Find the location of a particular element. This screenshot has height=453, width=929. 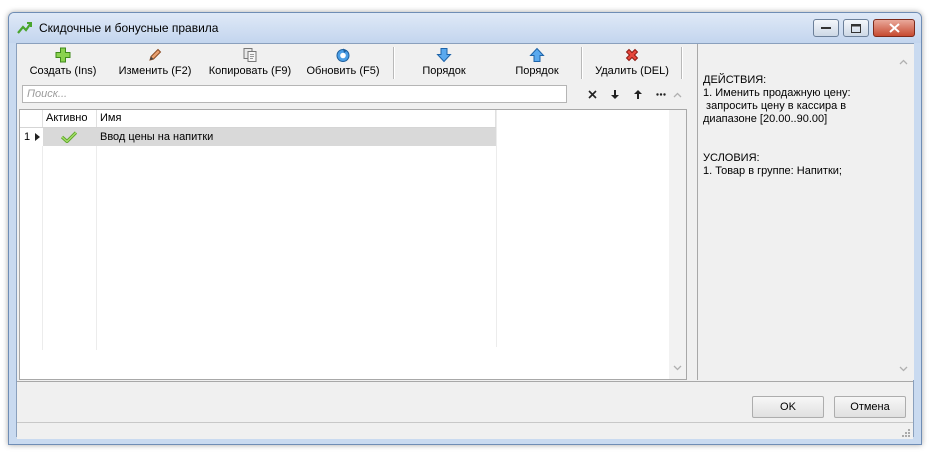

row-number: 1 is located at coordinates (27, 137).